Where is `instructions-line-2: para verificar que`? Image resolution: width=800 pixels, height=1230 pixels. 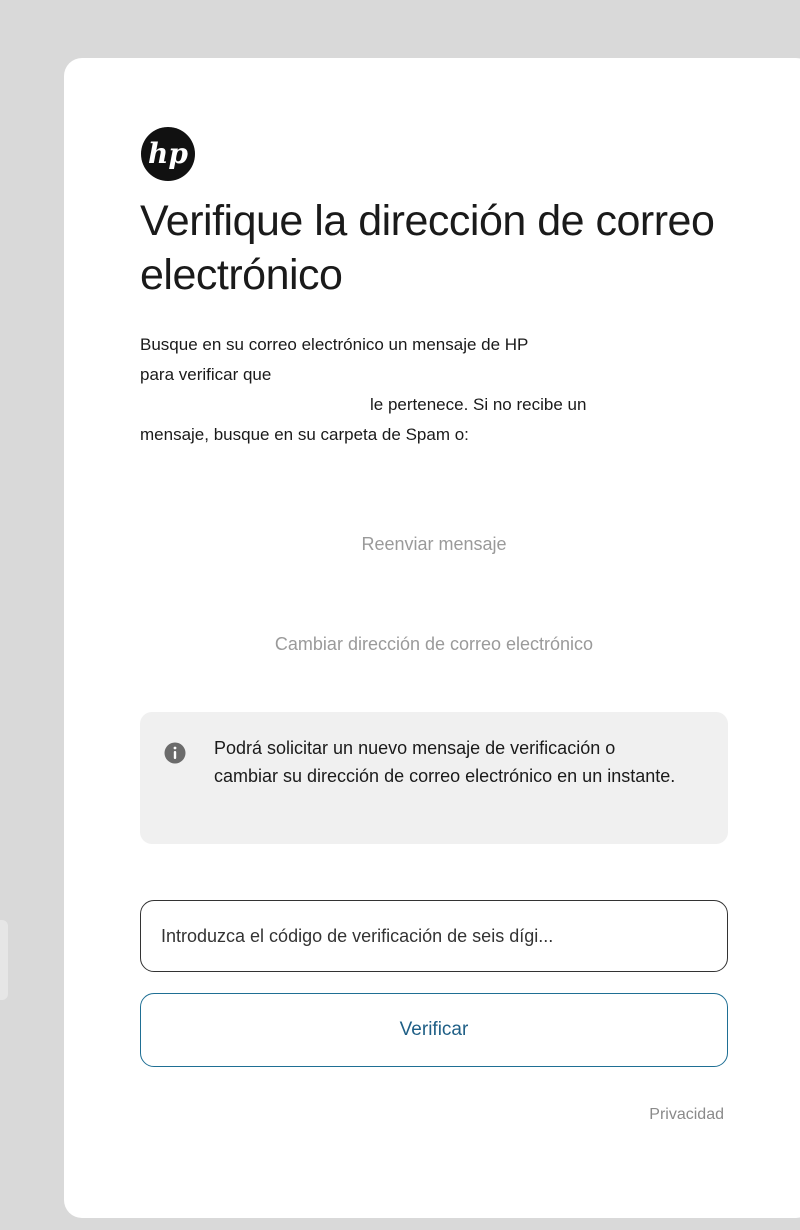
instructions-line-2: para verificar que is located at coordinates (206, 374).